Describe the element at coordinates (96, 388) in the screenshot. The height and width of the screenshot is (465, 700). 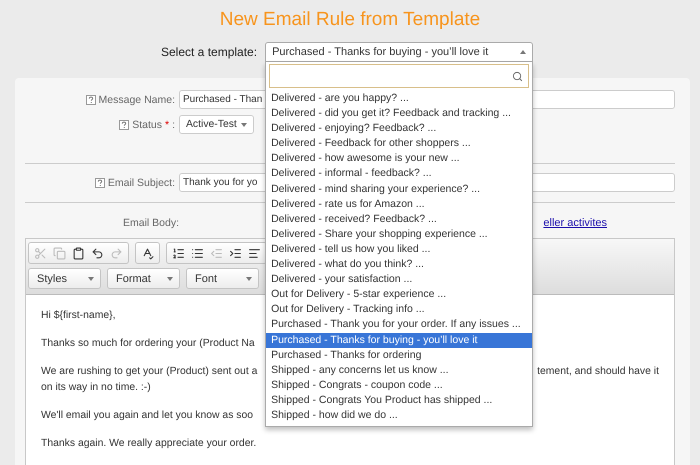
I see `body-text: on its way in no time. :-)` at that location.